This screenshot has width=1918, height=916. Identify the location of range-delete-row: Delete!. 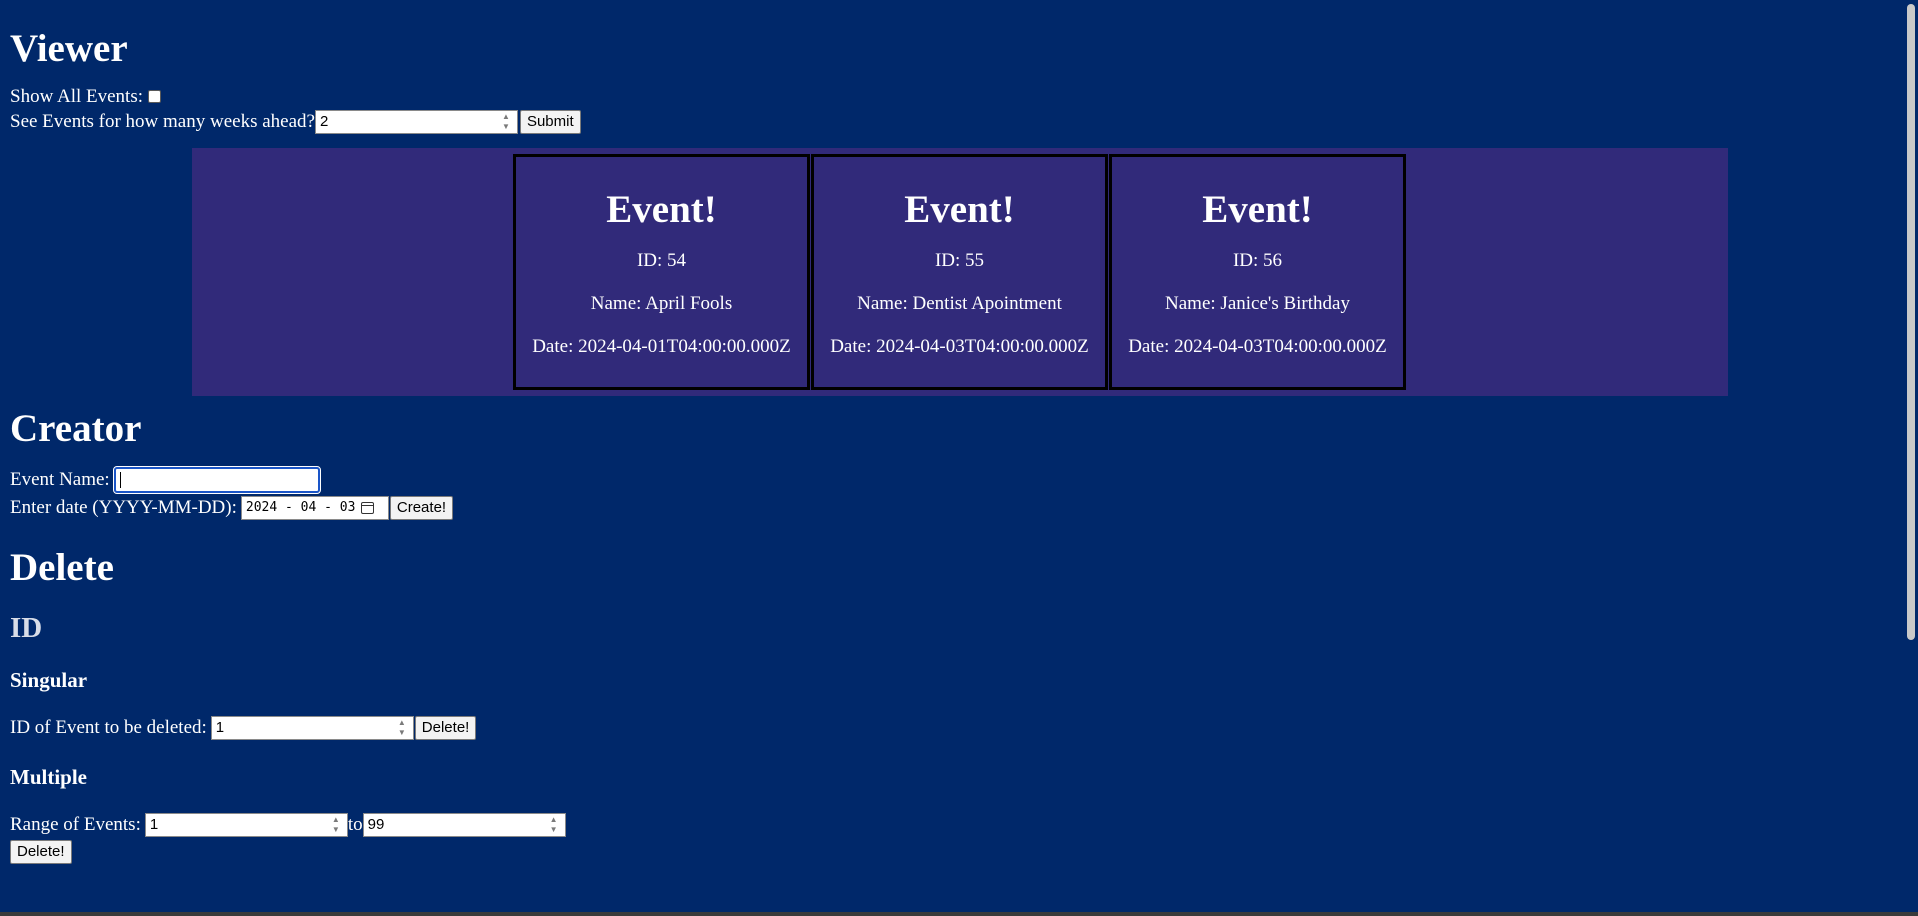
(950, 851).